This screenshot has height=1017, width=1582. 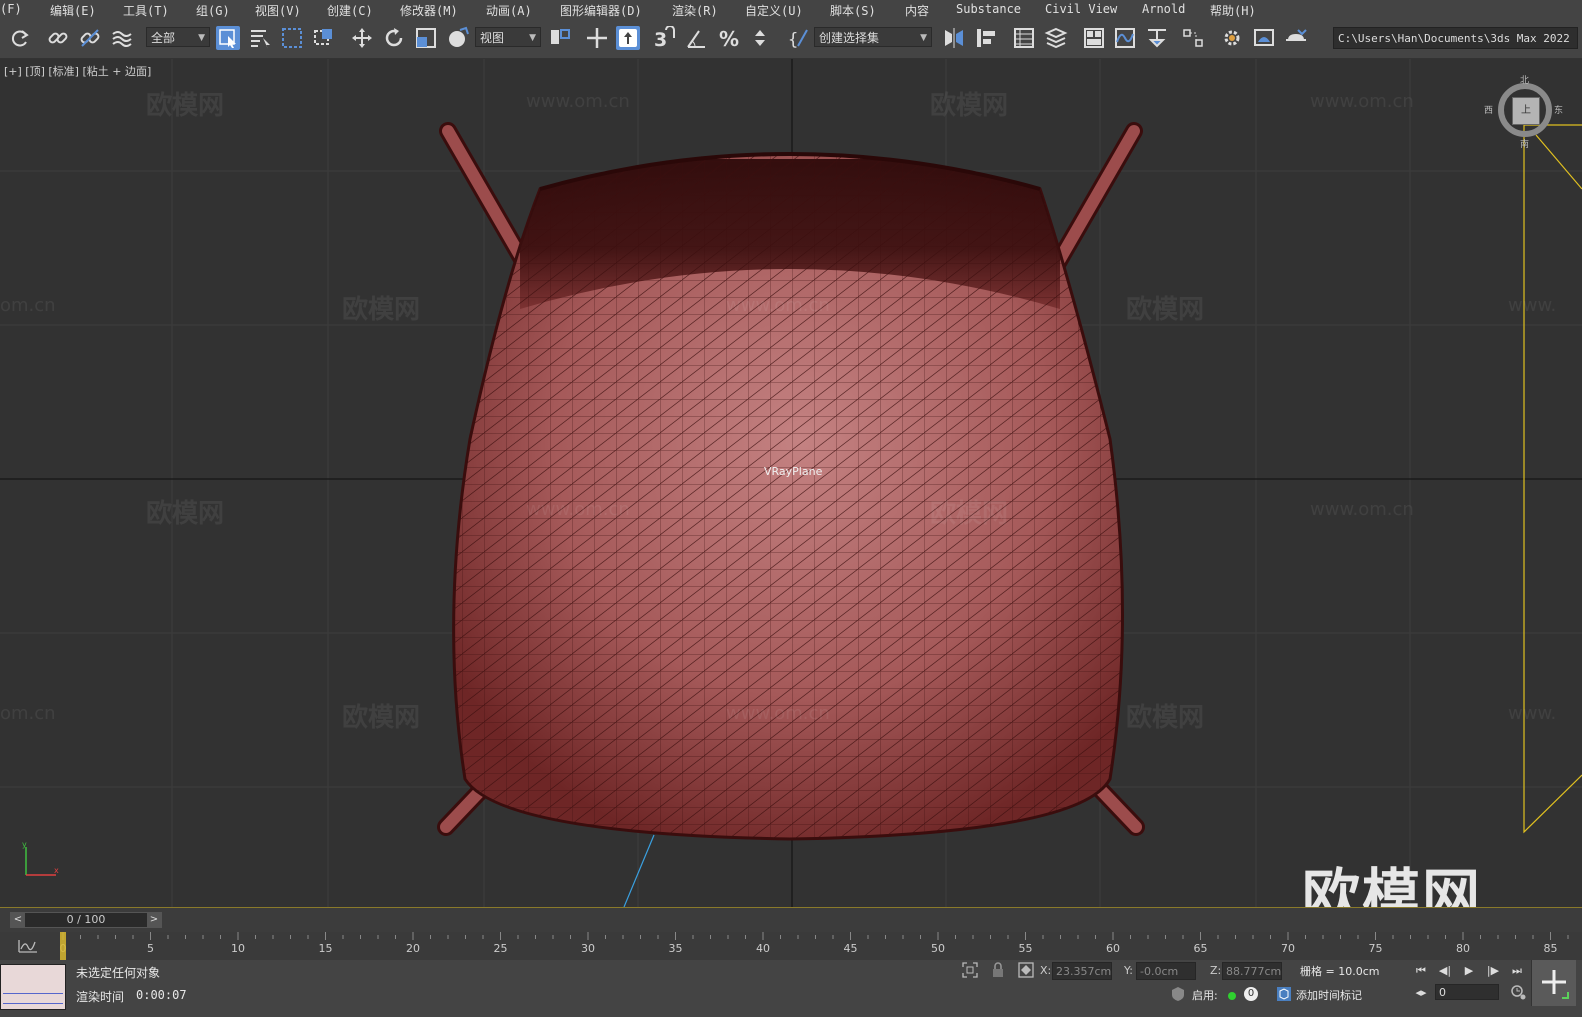 What do you see at coordinates (1284, 994) in the screenshot?
I see `add-time-tag-icon` at bounding box center [1284, 994].